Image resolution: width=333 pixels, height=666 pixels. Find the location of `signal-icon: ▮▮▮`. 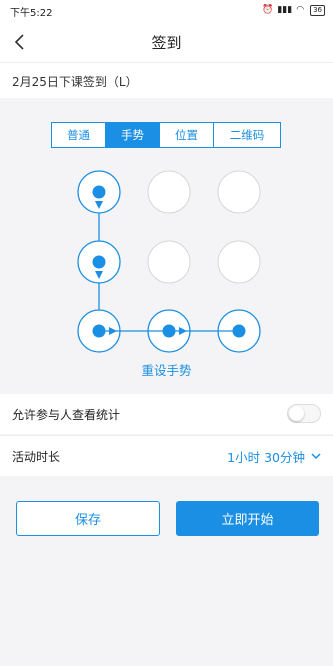

signal-icon: ▮▮▮ is located at coordinates (285, 10).